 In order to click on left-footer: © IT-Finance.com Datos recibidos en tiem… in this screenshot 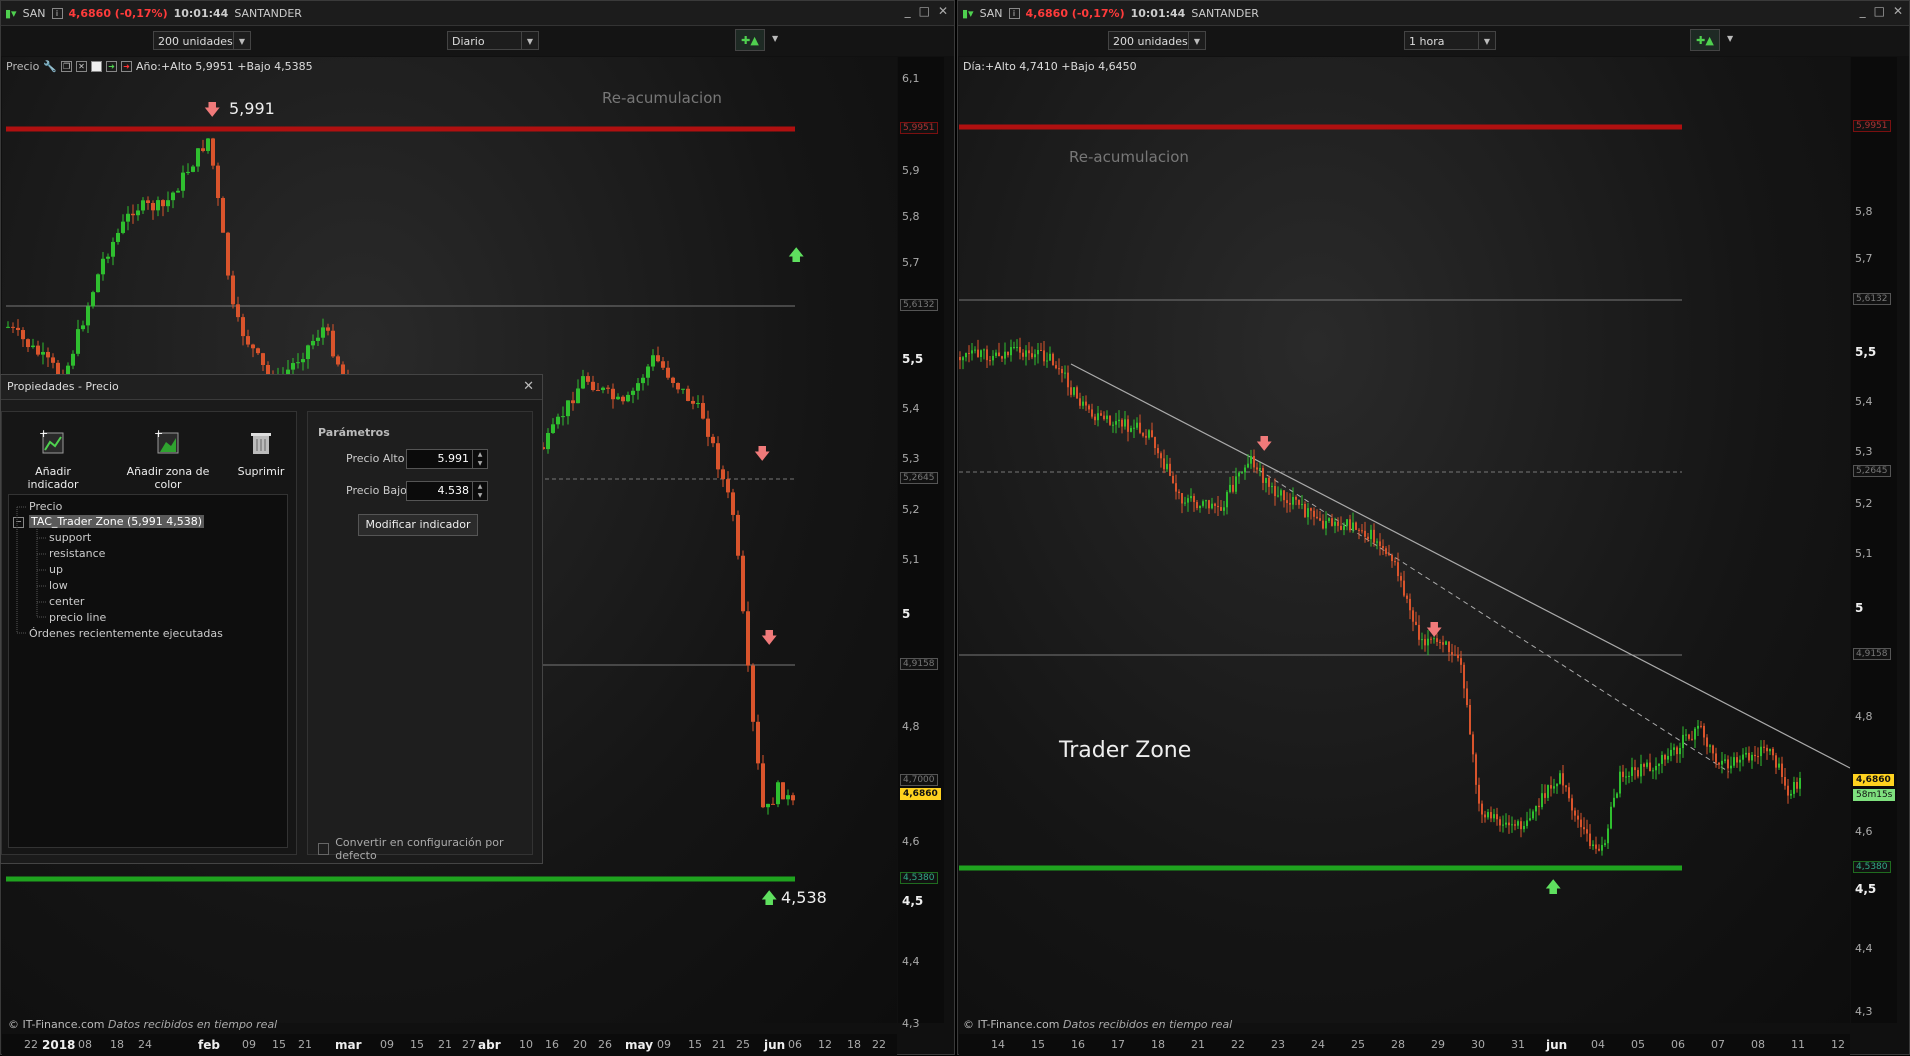, I will do `click(142, 1024)`.